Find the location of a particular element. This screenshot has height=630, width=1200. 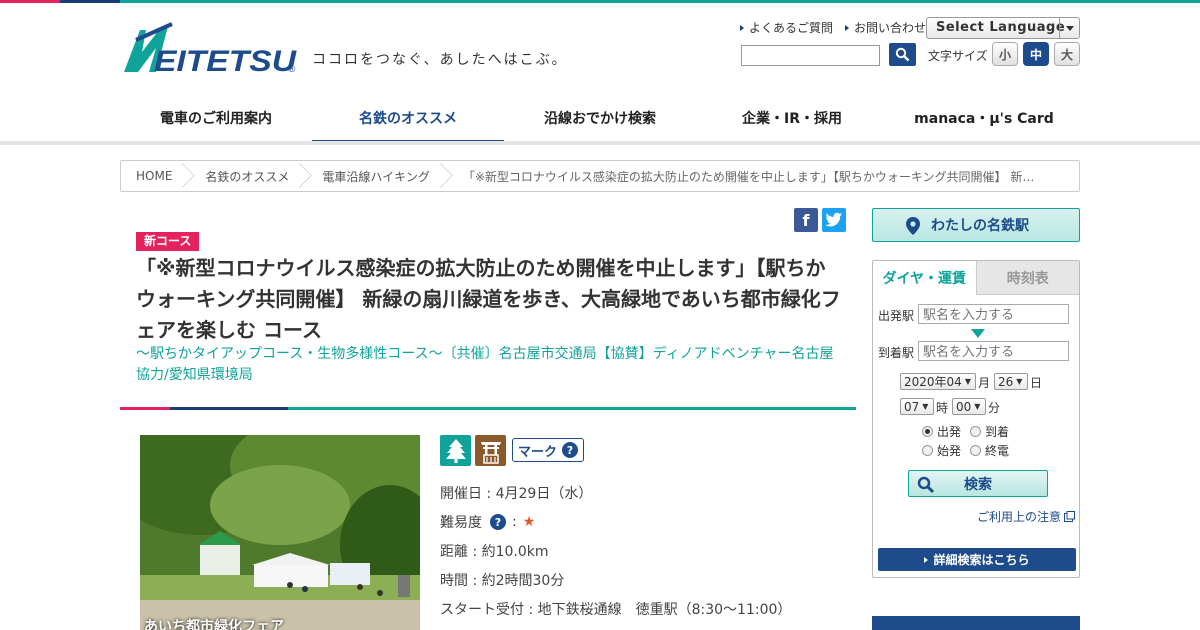

gnav-item-corporate: 企業・IR・採用 is located at coordinates (792, 118).